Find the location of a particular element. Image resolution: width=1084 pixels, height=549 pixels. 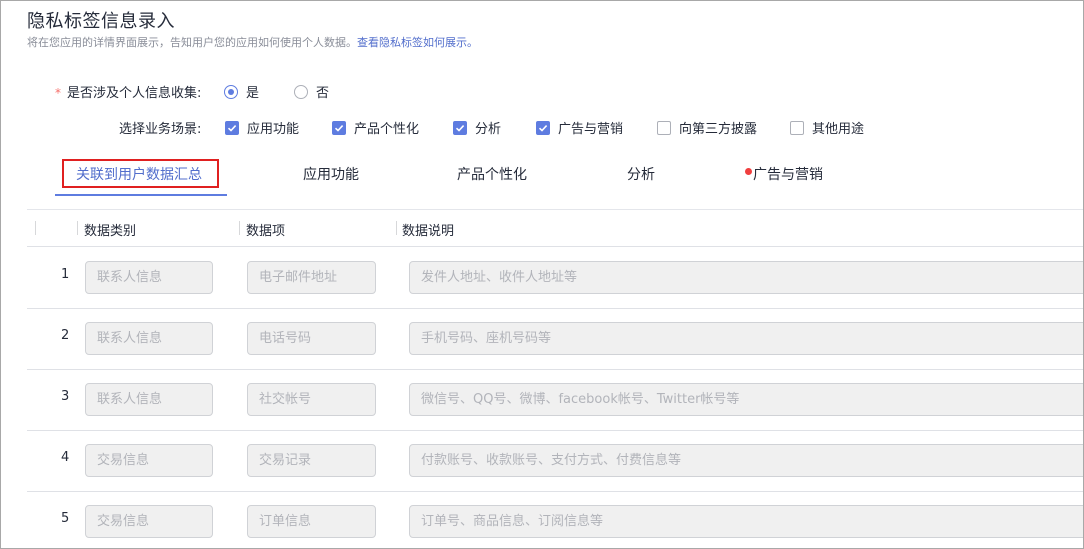

view-label-display-link: 查看隐私标签如何展示。 is located at coordinates (417, 42).